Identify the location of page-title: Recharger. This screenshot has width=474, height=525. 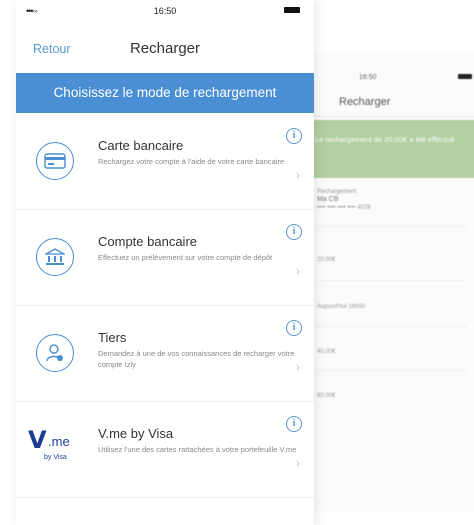
(165, 48).